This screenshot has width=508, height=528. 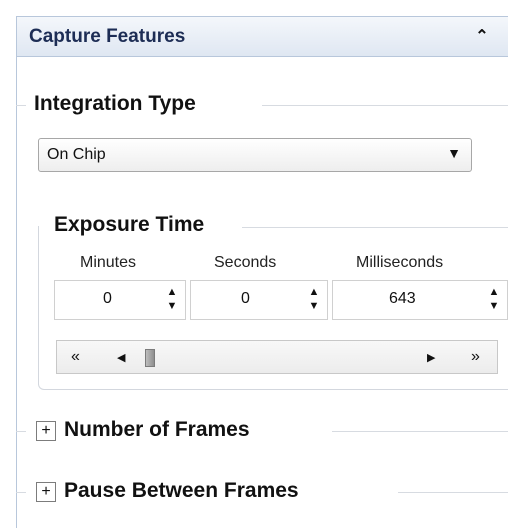 What do you see at coordinates (121, 357) in the screenshot?
I see `scroll-prev-icon: ◀` at bounding box center [121, 357].